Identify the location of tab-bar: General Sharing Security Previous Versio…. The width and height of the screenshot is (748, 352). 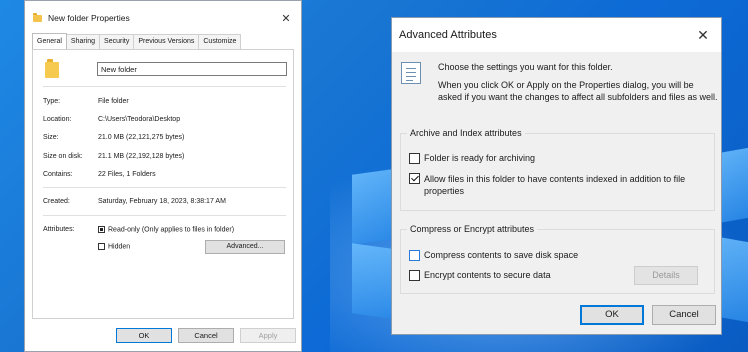
(163, 41).